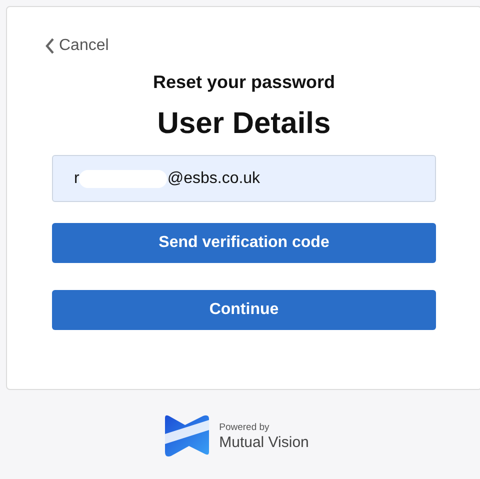 This screenshot has height=479, width=480. Describe the element at coordinates (244, 427) in the screenshot. I see `powered-by-text: Powered by` at that location.